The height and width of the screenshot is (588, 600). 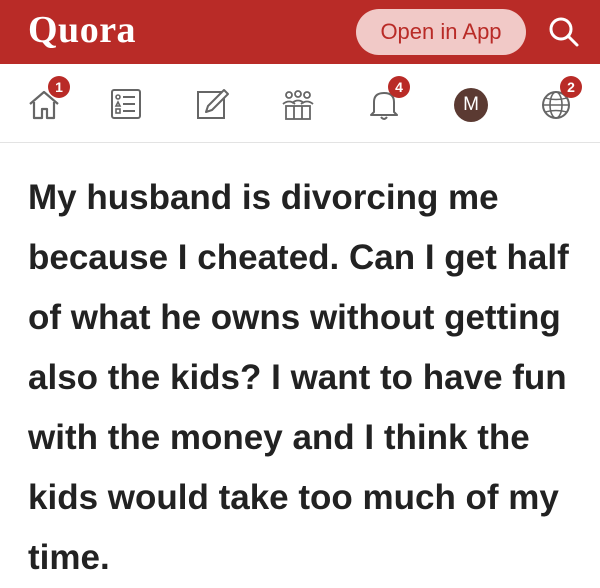 I want to click on nav-profile: M, so click(x=471, y=103).